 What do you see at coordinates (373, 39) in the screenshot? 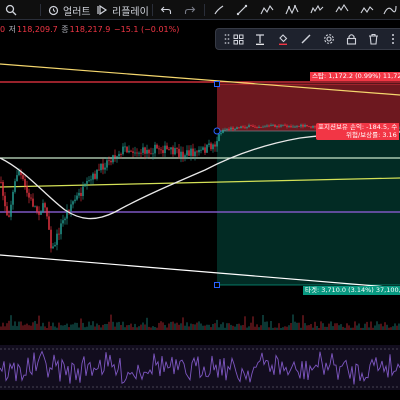
I see `delete-button` at bounding box center [373, 39].